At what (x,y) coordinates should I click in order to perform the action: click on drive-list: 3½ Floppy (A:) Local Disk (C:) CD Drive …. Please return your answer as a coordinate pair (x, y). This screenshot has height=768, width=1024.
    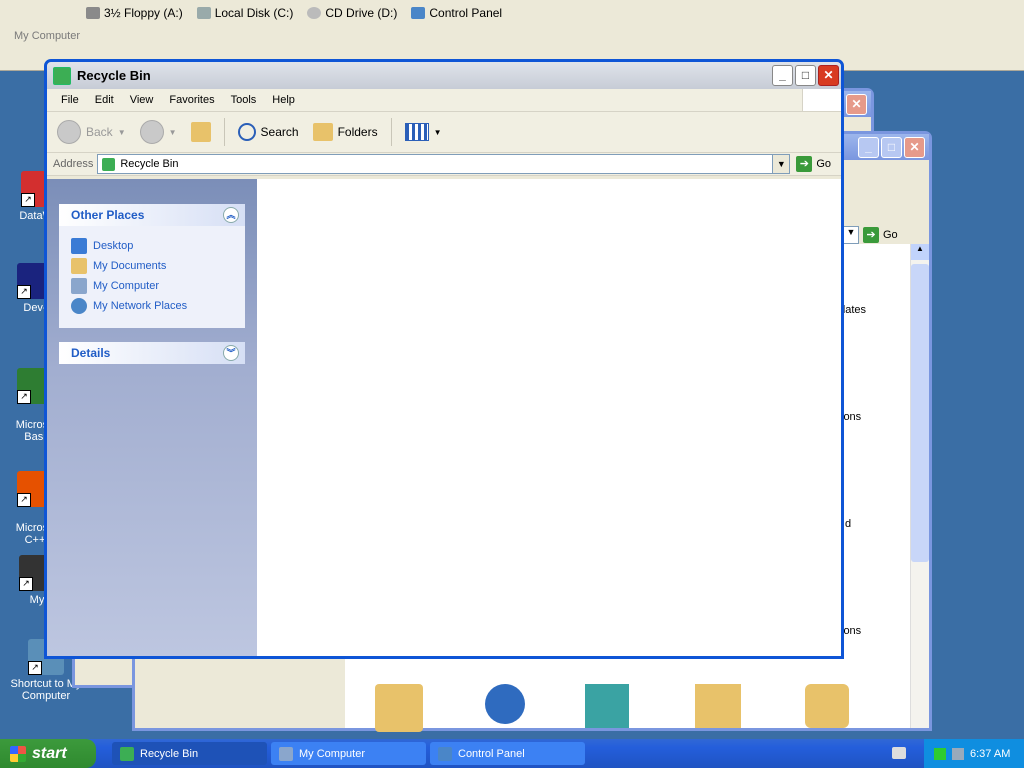
    Looking at the image, I should click on (294, 13).